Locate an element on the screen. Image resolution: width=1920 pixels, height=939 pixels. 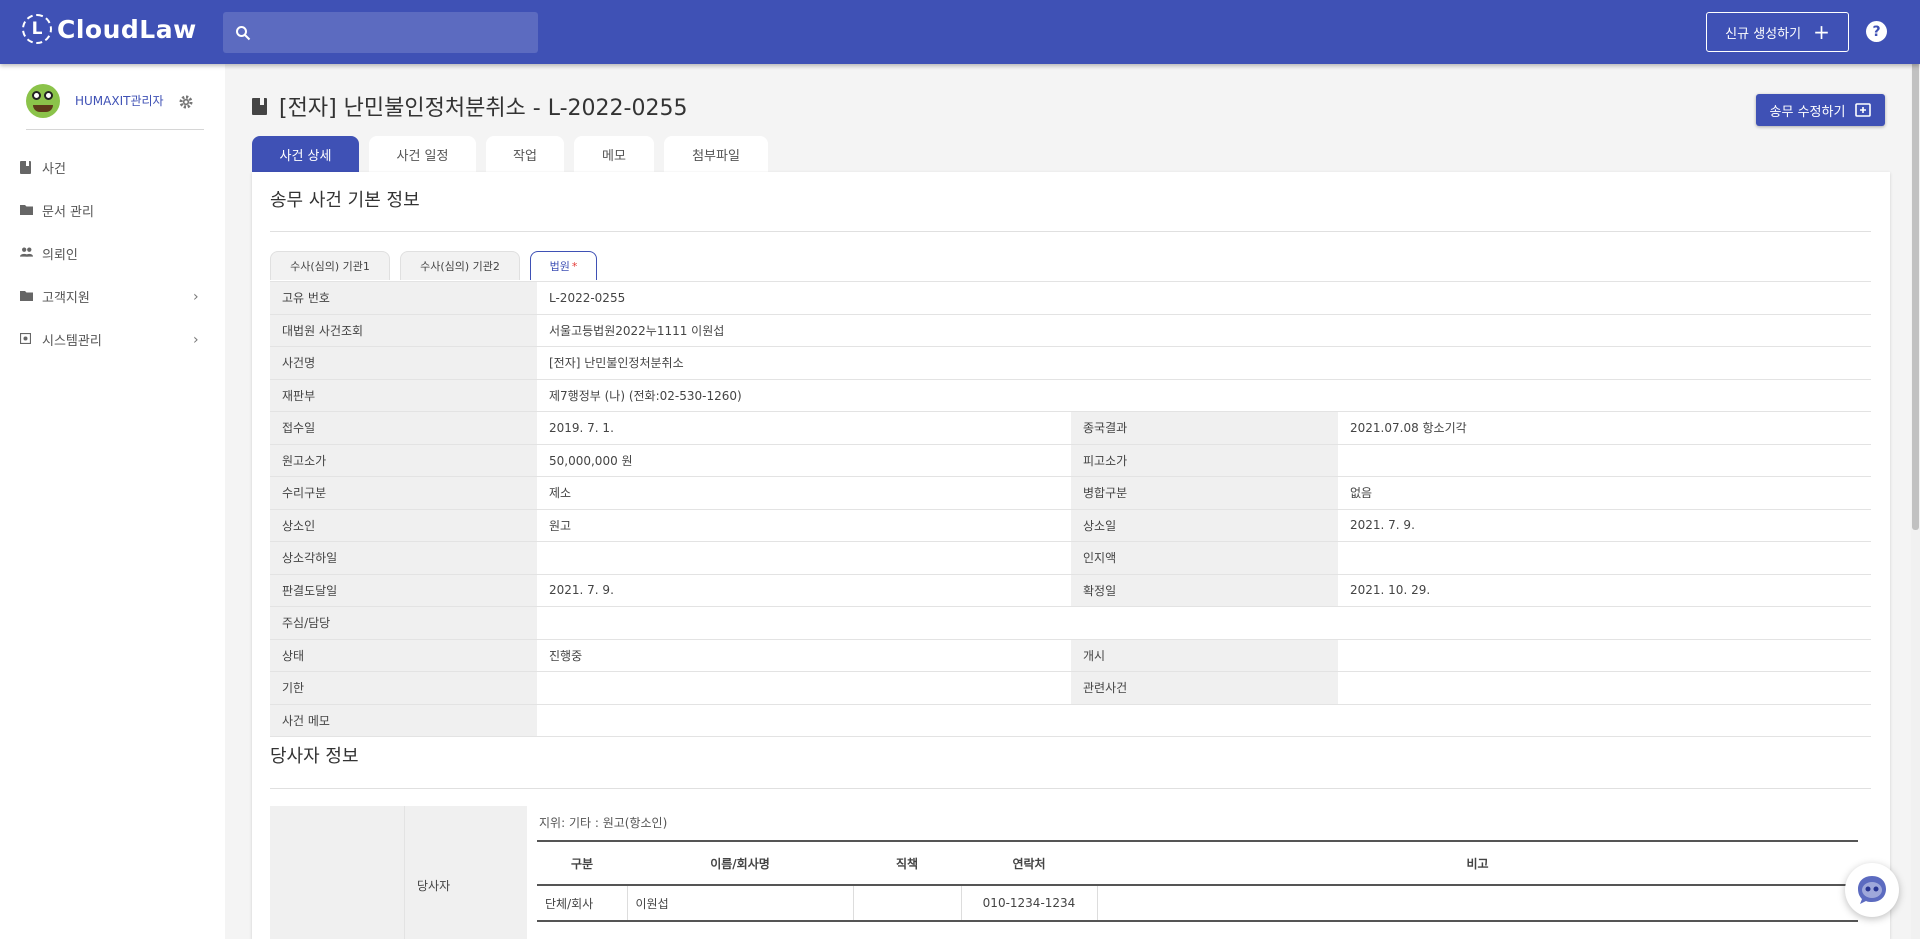
table-row: 상태 진행중 개시 is located at coordinates (1070, 655).